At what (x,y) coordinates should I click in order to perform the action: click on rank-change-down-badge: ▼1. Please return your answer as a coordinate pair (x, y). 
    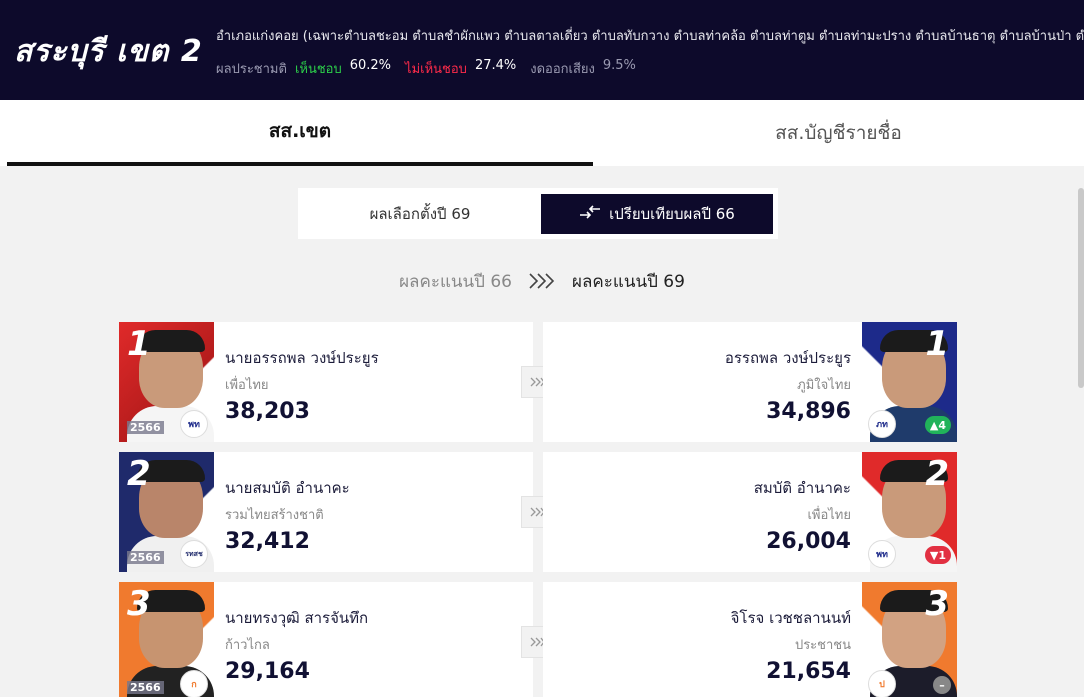
    Looking at the image, I should click on (937, 555).